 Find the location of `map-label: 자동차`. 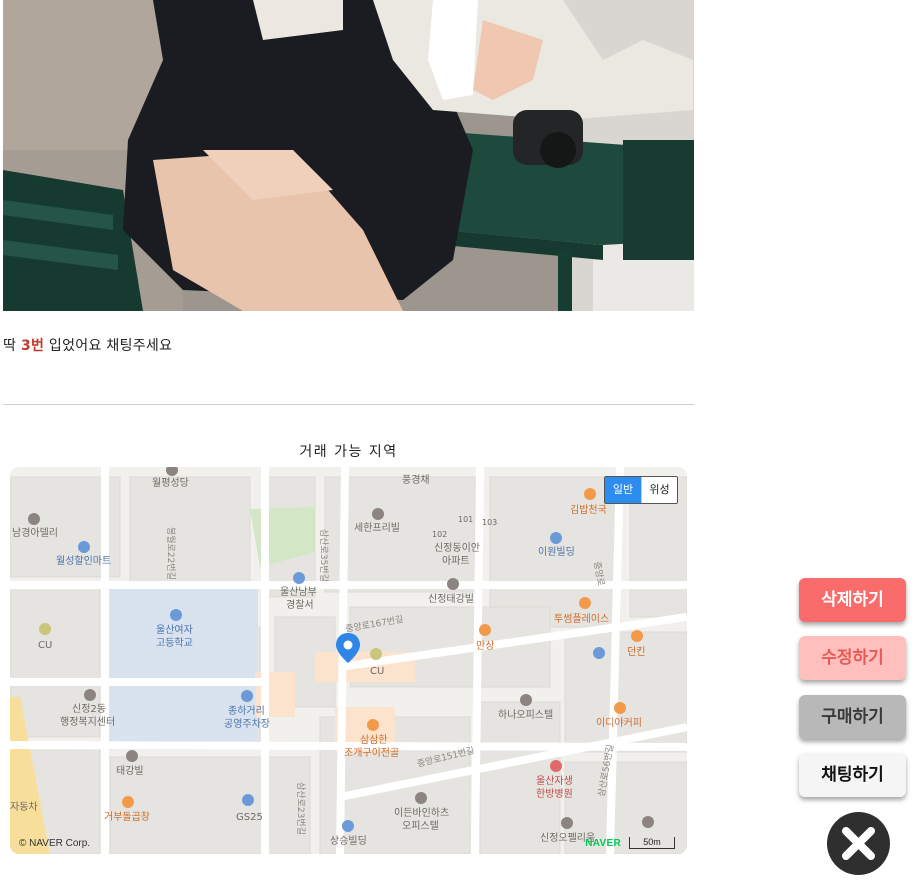

map-label: 자동차 is located at coordinates (24, 807).